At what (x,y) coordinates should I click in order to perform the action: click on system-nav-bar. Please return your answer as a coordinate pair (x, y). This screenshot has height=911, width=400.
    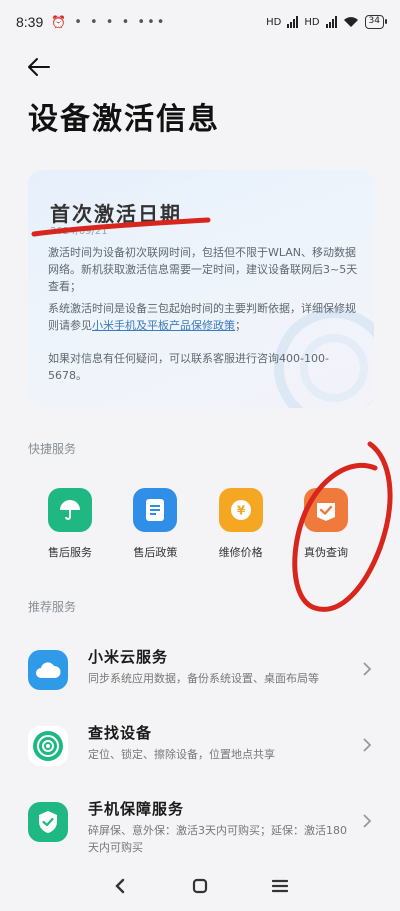
    Looking at the image, I should click on (200, 886).